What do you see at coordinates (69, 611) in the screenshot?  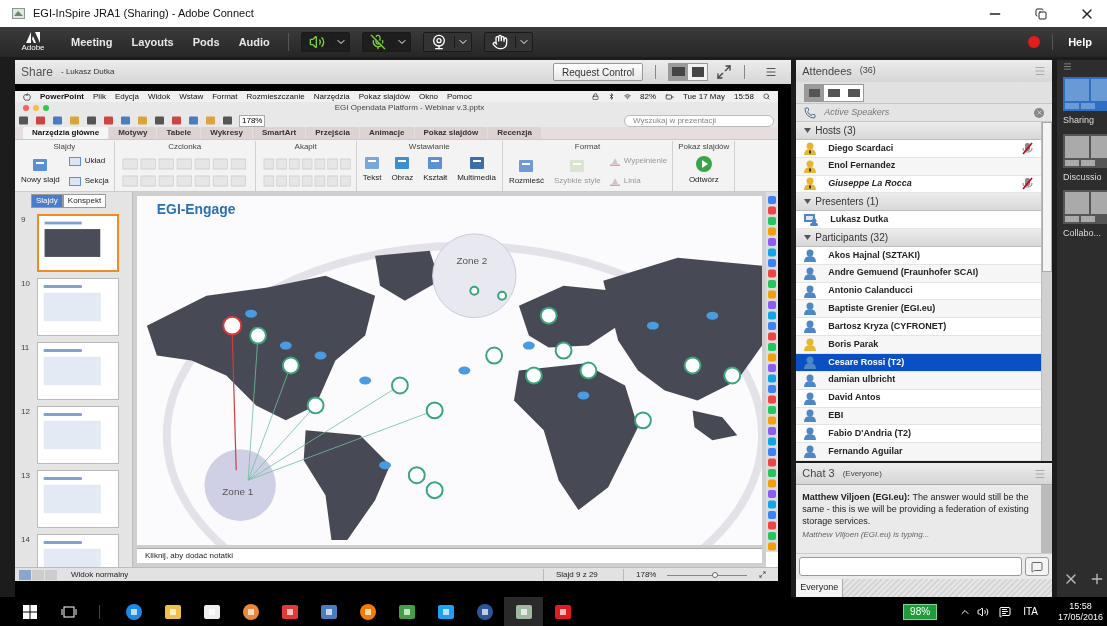 I see `task-view-icon` at bounding box center [69, 611].